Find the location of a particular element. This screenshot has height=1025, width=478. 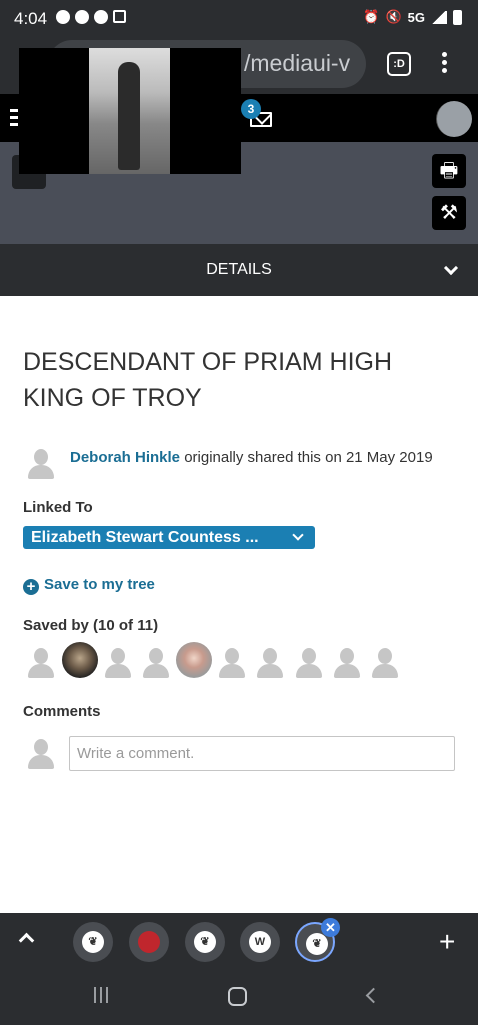

home-icon is located at coordinates (237, 996).